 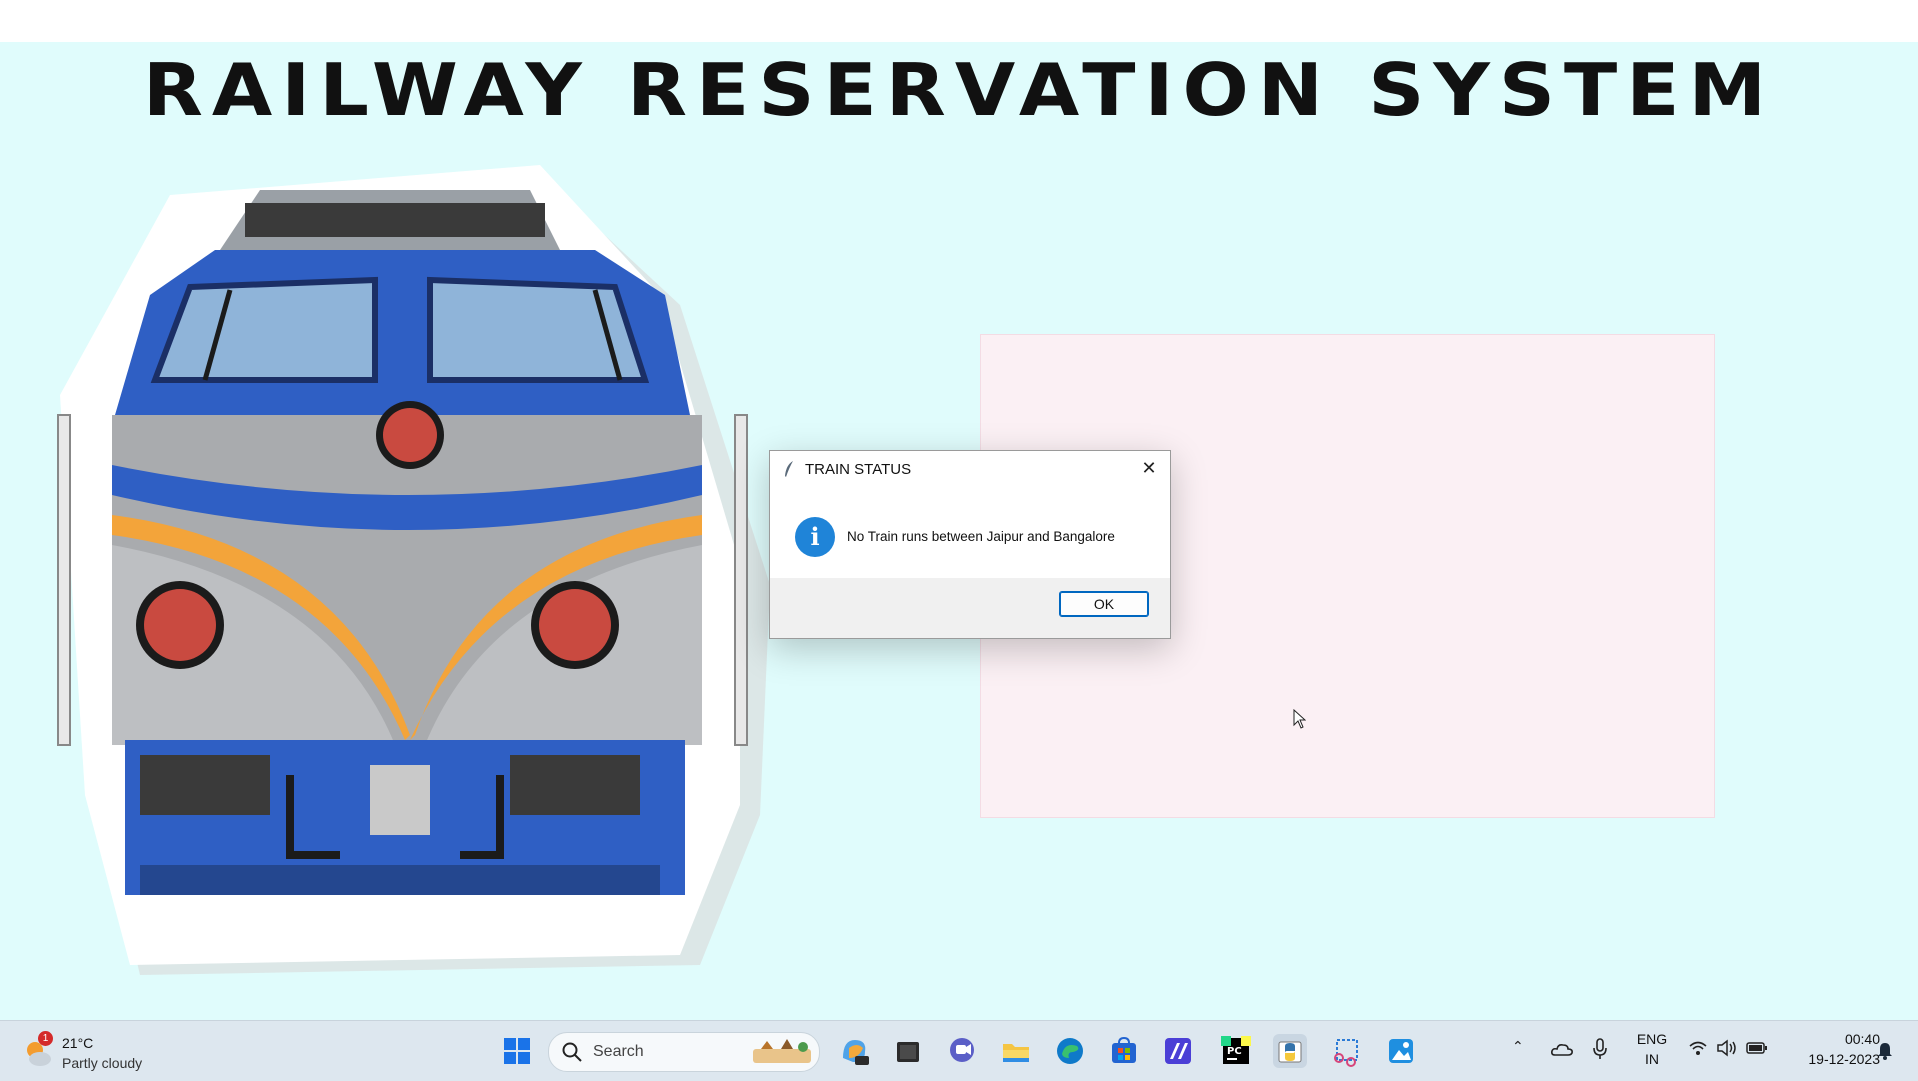 I want to click on teams-chat-icon, so click(x=962, y=1051).